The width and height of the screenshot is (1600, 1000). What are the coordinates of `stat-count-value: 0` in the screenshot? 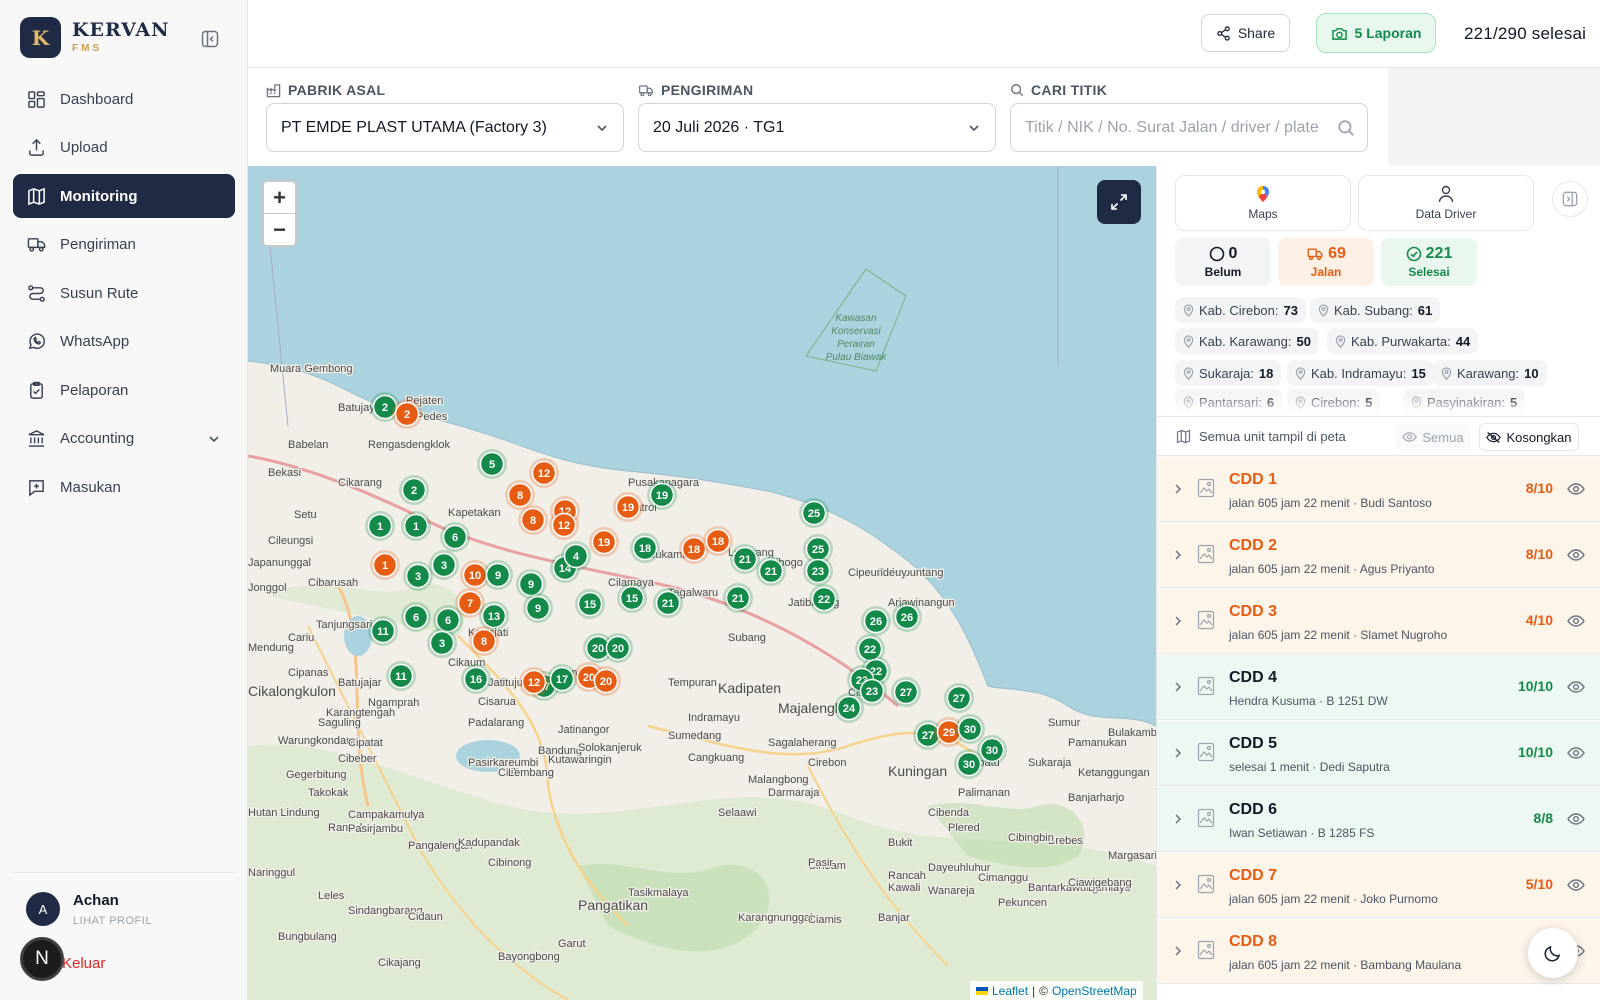 It's located at (1233, 253).